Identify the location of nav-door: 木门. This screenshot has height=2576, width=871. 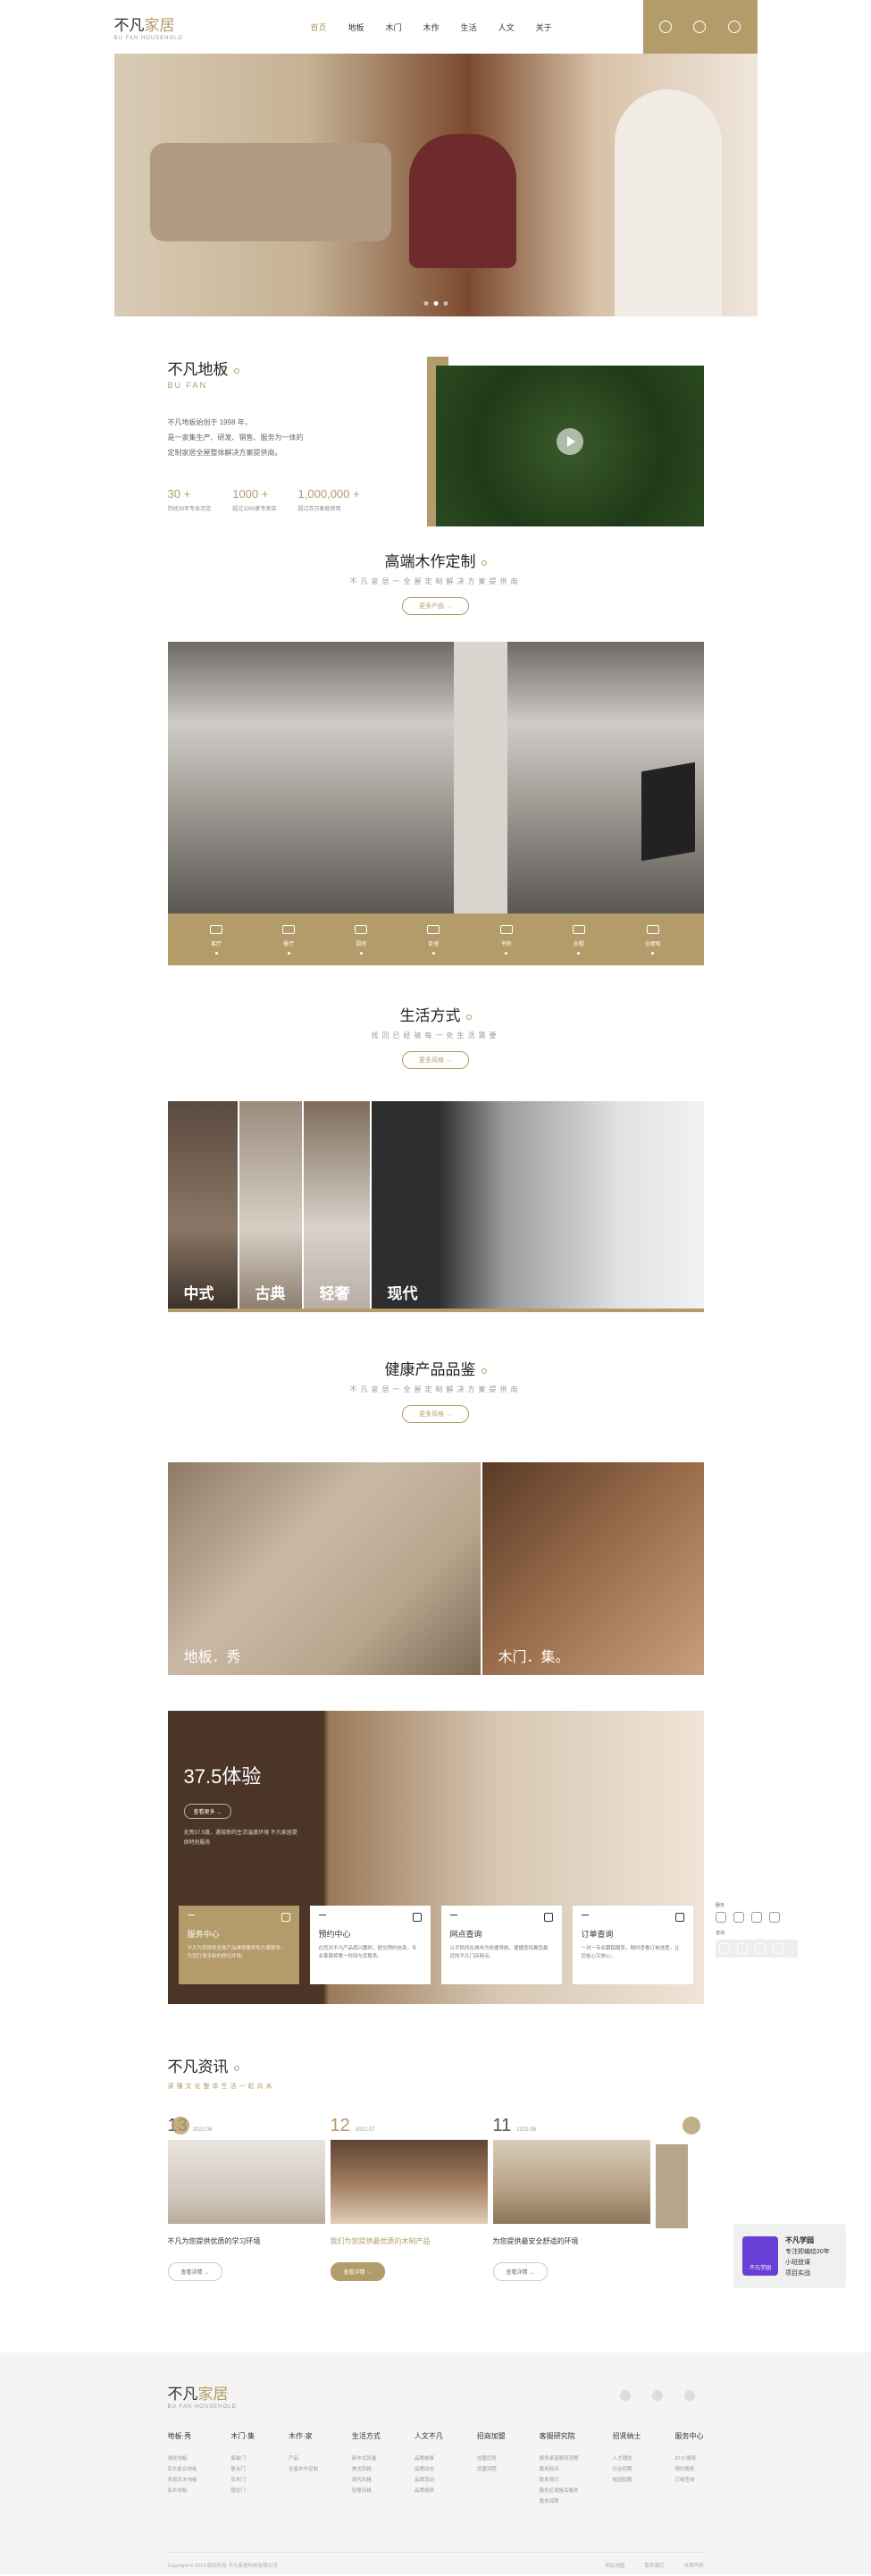
(394, 27).